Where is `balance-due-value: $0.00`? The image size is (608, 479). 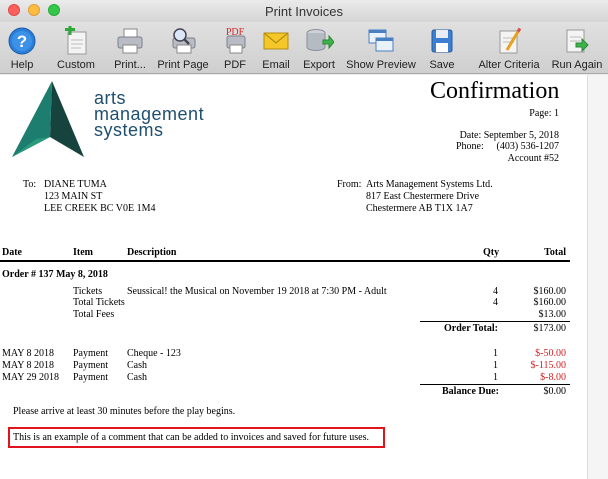 balance-due-value: $0.00 is located at coordinates (555, 391).